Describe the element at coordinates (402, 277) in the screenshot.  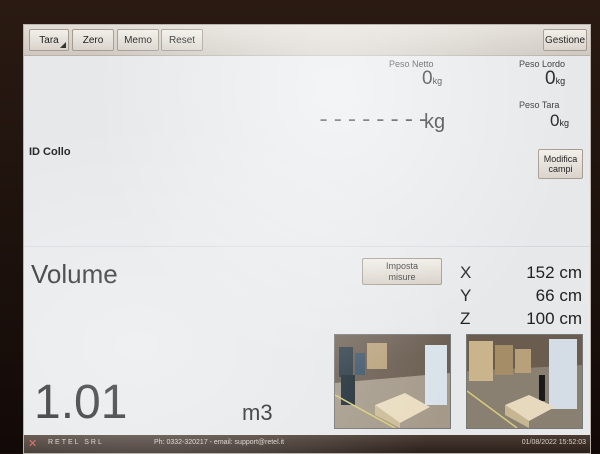
I see `imposta-misure-line2: misure` at that location.